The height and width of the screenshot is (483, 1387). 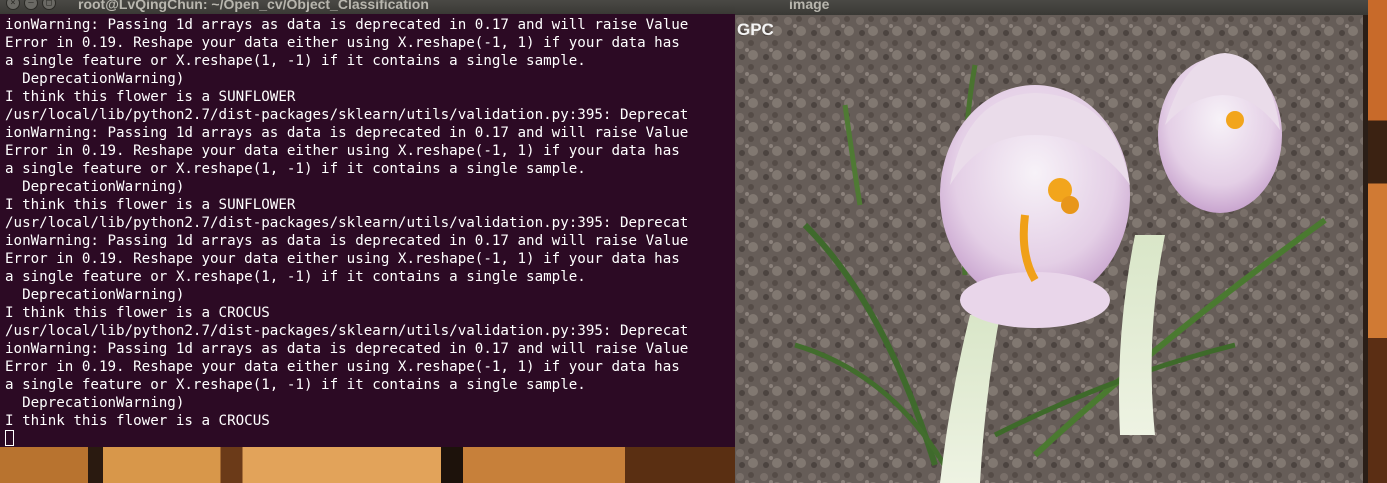 I want to click on close-icon: ×, so click(x=13, y=5).